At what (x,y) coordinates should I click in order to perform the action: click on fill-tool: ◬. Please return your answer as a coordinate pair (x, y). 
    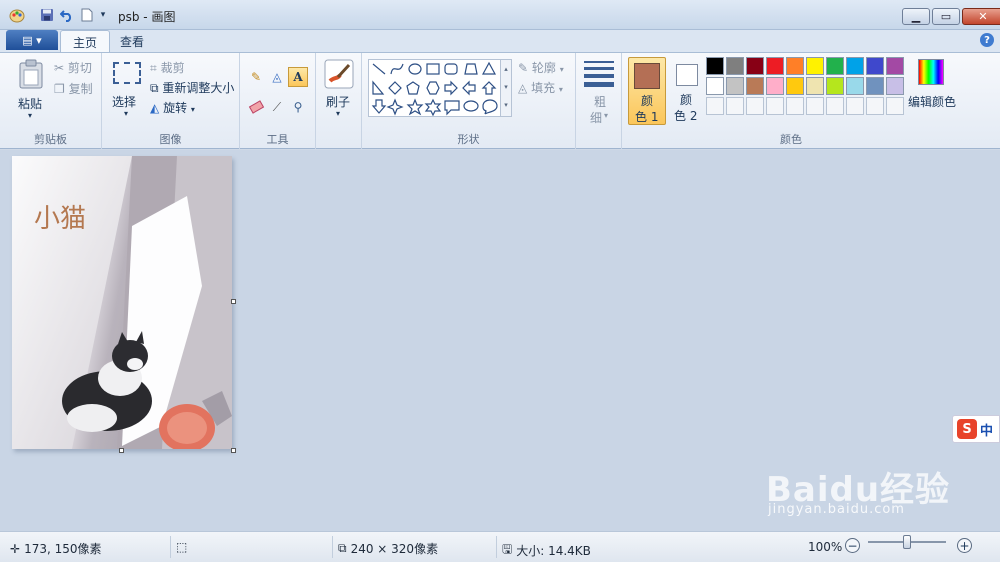
    Looking at the image, I should click on (277, 77).